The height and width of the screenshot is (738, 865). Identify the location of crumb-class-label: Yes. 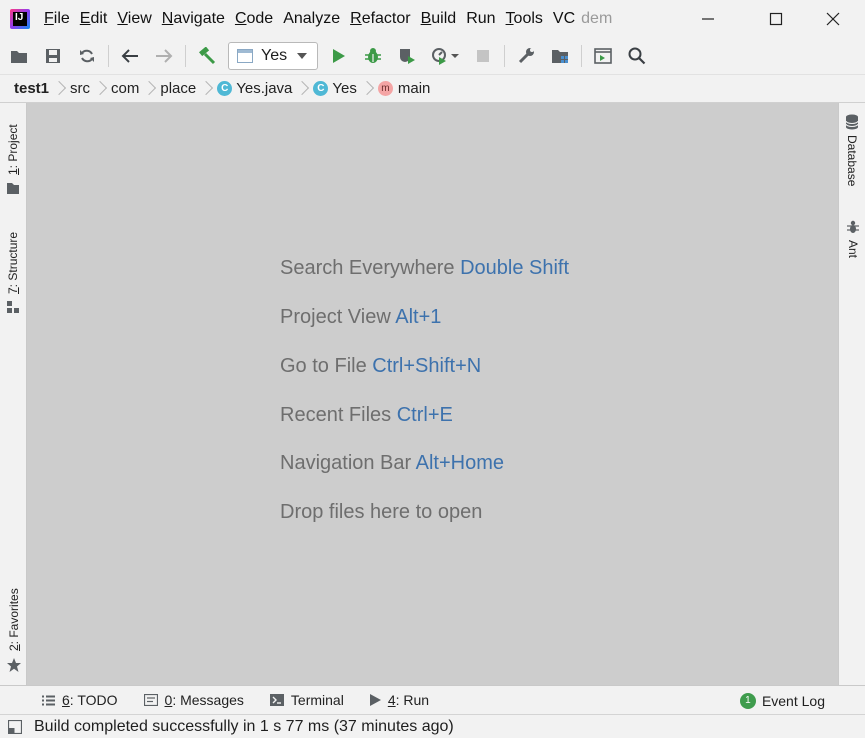
(344, 88).